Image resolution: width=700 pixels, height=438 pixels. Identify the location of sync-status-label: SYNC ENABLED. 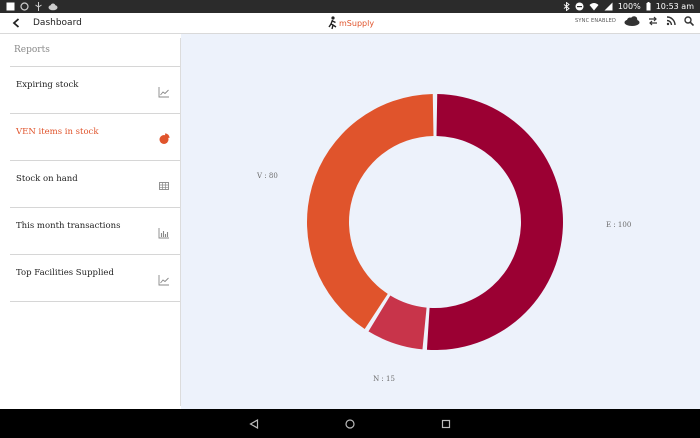
(595, 21).